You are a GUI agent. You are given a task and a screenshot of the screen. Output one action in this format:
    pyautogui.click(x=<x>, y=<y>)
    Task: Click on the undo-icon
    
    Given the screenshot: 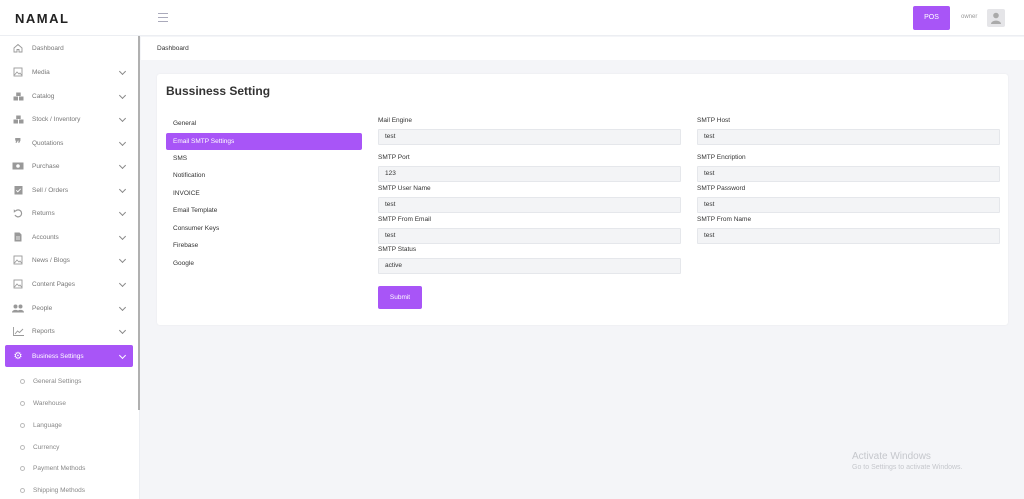 What is the action you would take?
    pyautogui.click(x=18, y=213)
    